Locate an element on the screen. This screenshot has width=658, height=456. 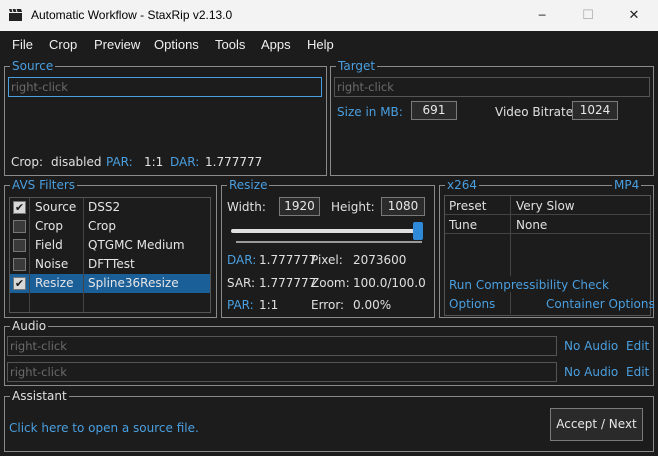
target-group-label: Target is located at coordinates (357, 66).